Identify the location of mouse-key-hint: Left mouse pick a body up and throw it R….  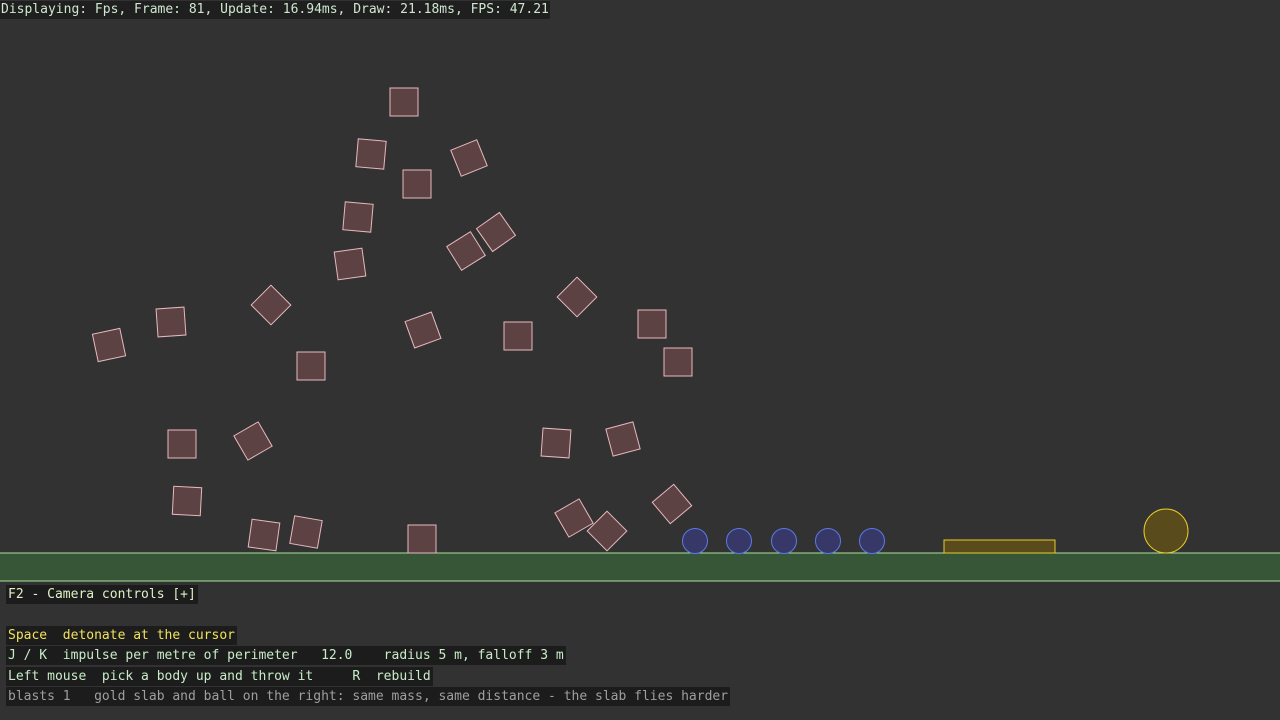
(219, 676).